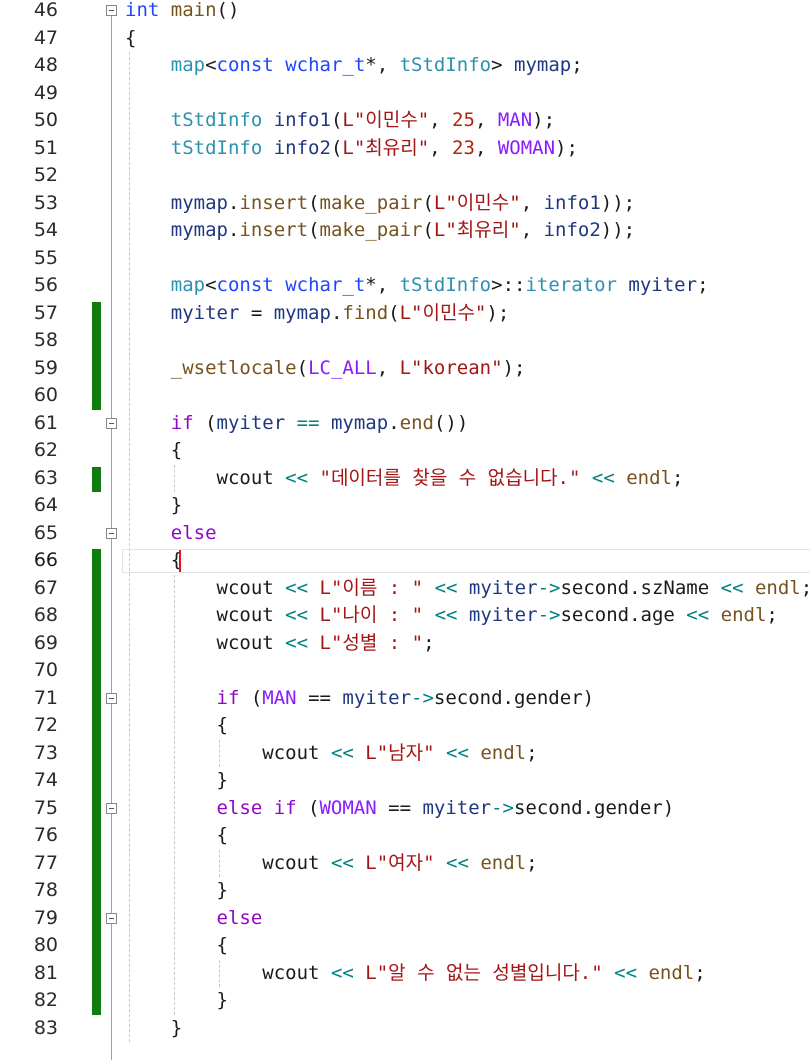 Image resolution: width=810 pixels, height=1060 pixels. I want to click on code-line: 76 {, so click(405, 836).